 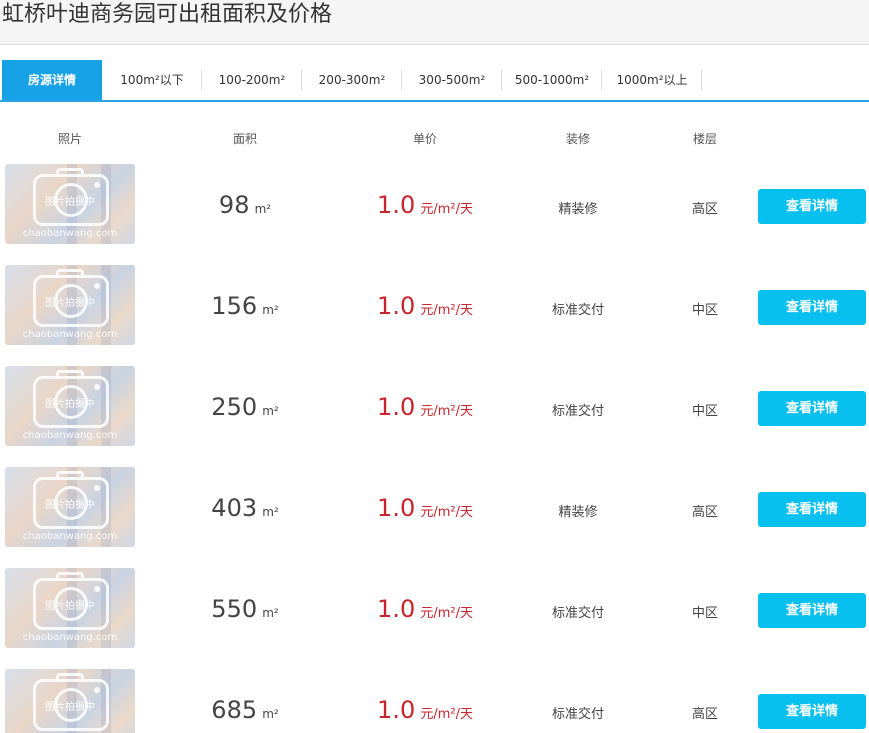 I want to click on area-cell: 250 m², so click(x=245, y=407).